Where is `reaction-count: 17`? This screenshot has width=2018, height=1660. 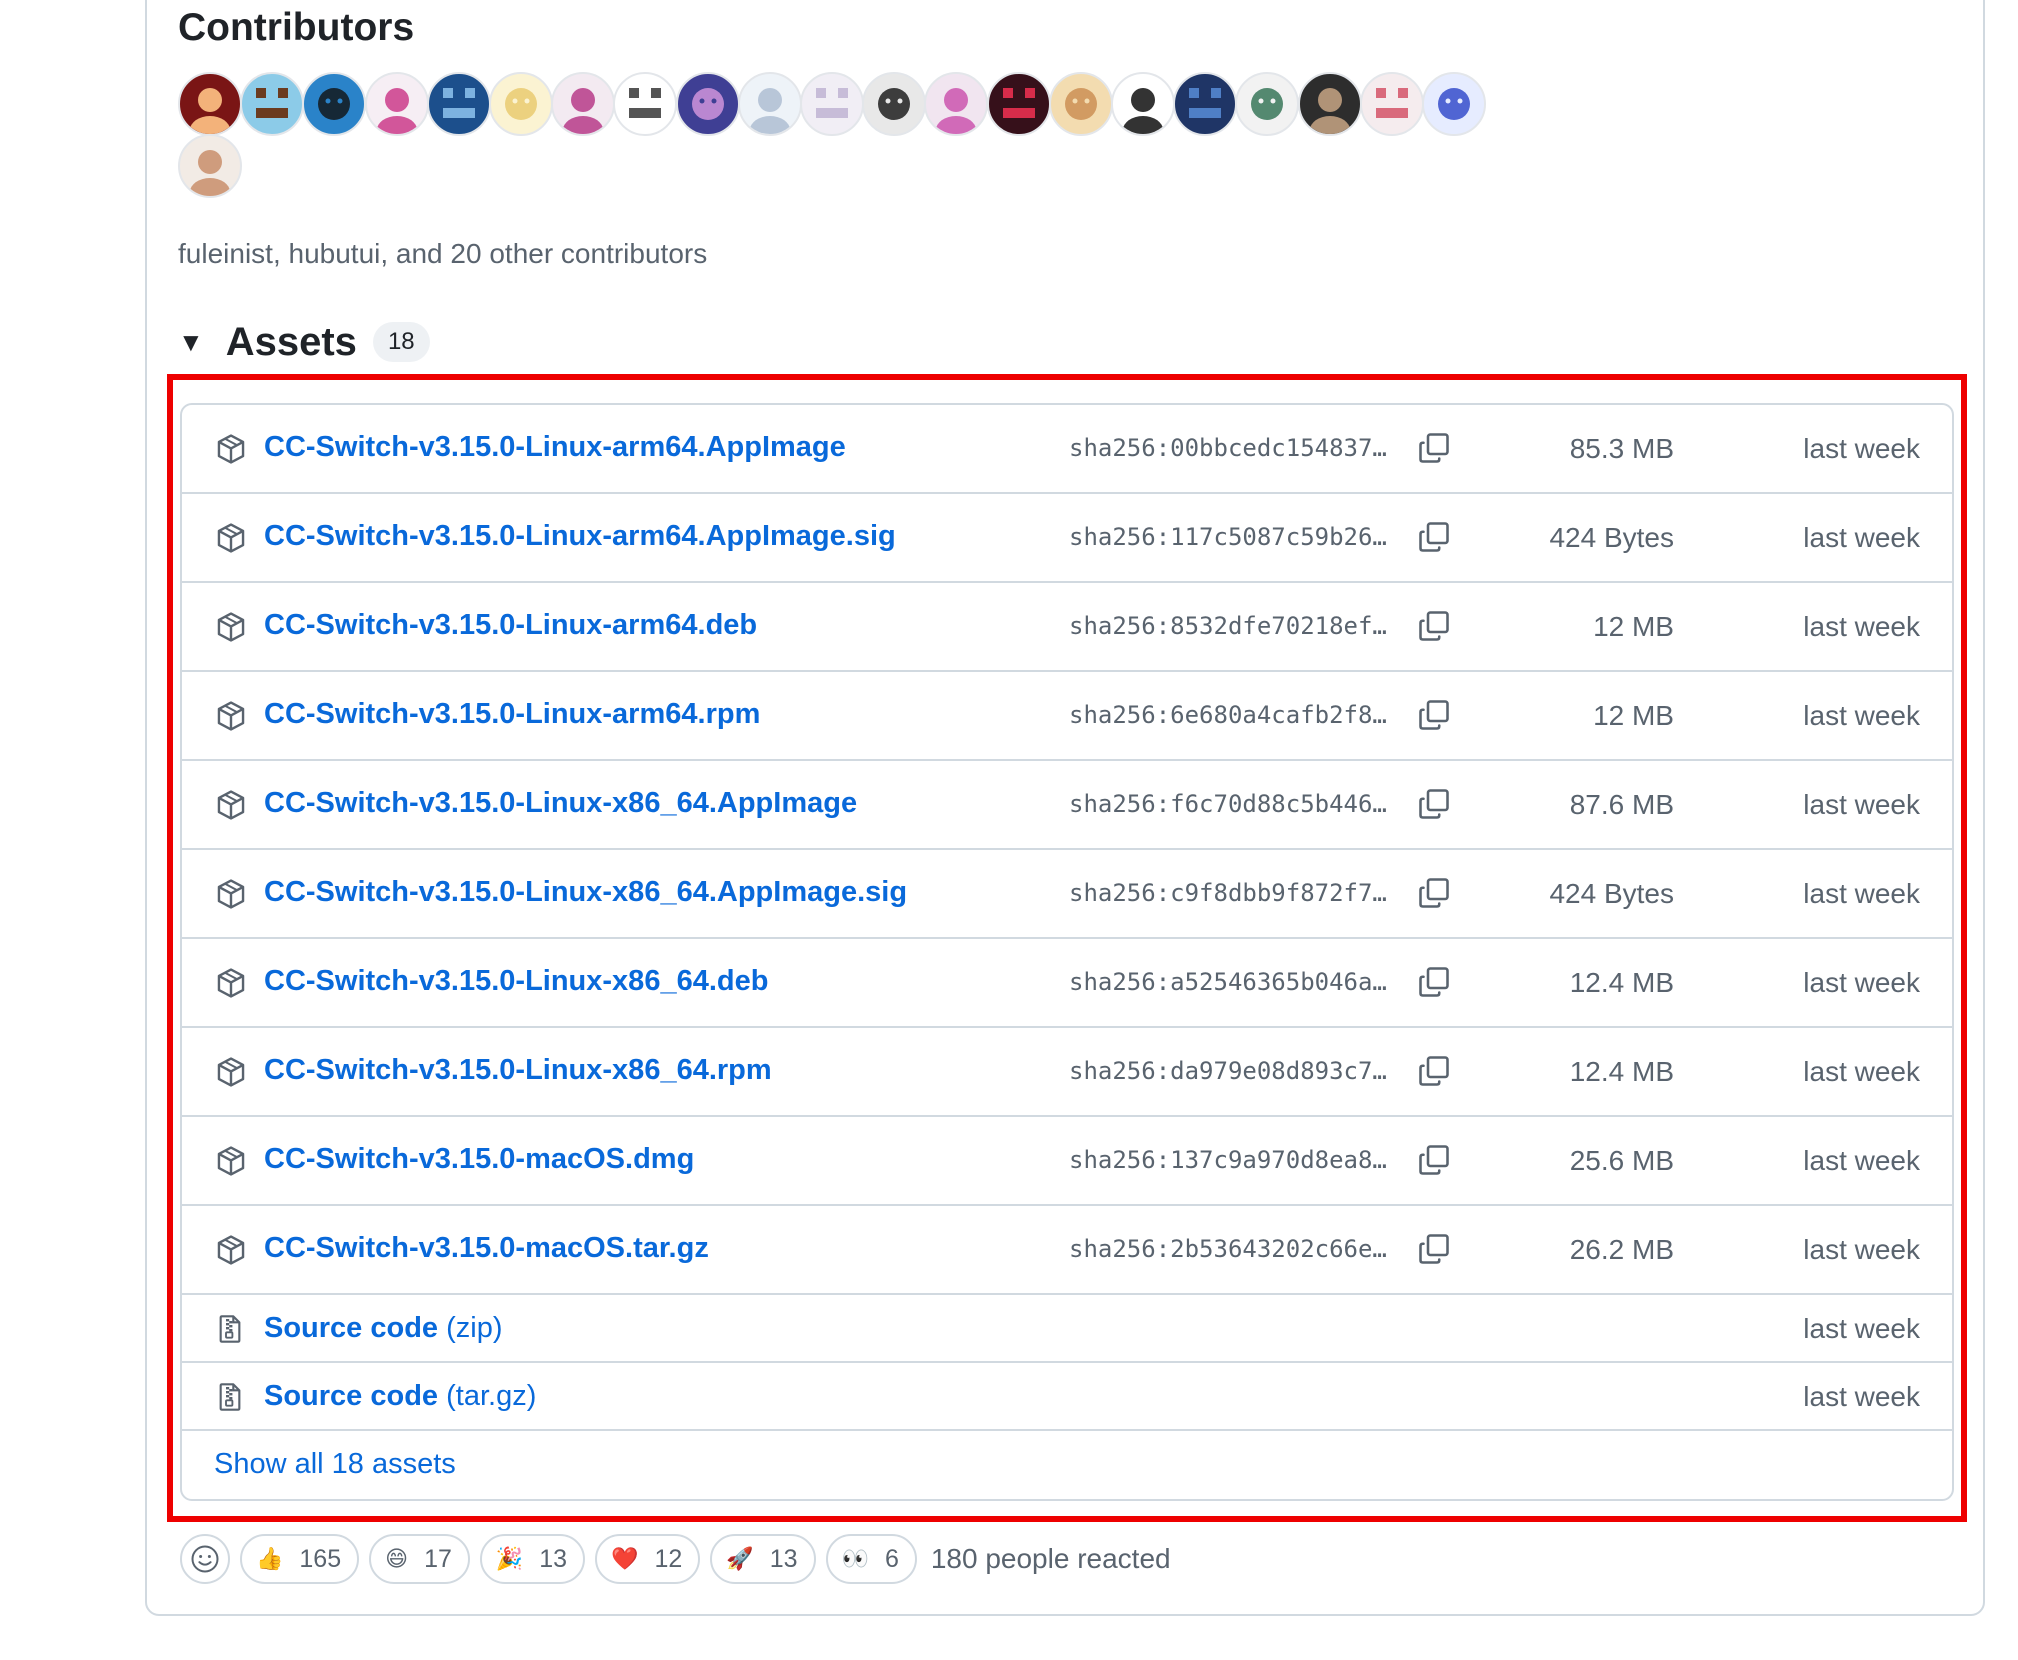 reaction-count: 17 is located at coordinates (438, 1558).